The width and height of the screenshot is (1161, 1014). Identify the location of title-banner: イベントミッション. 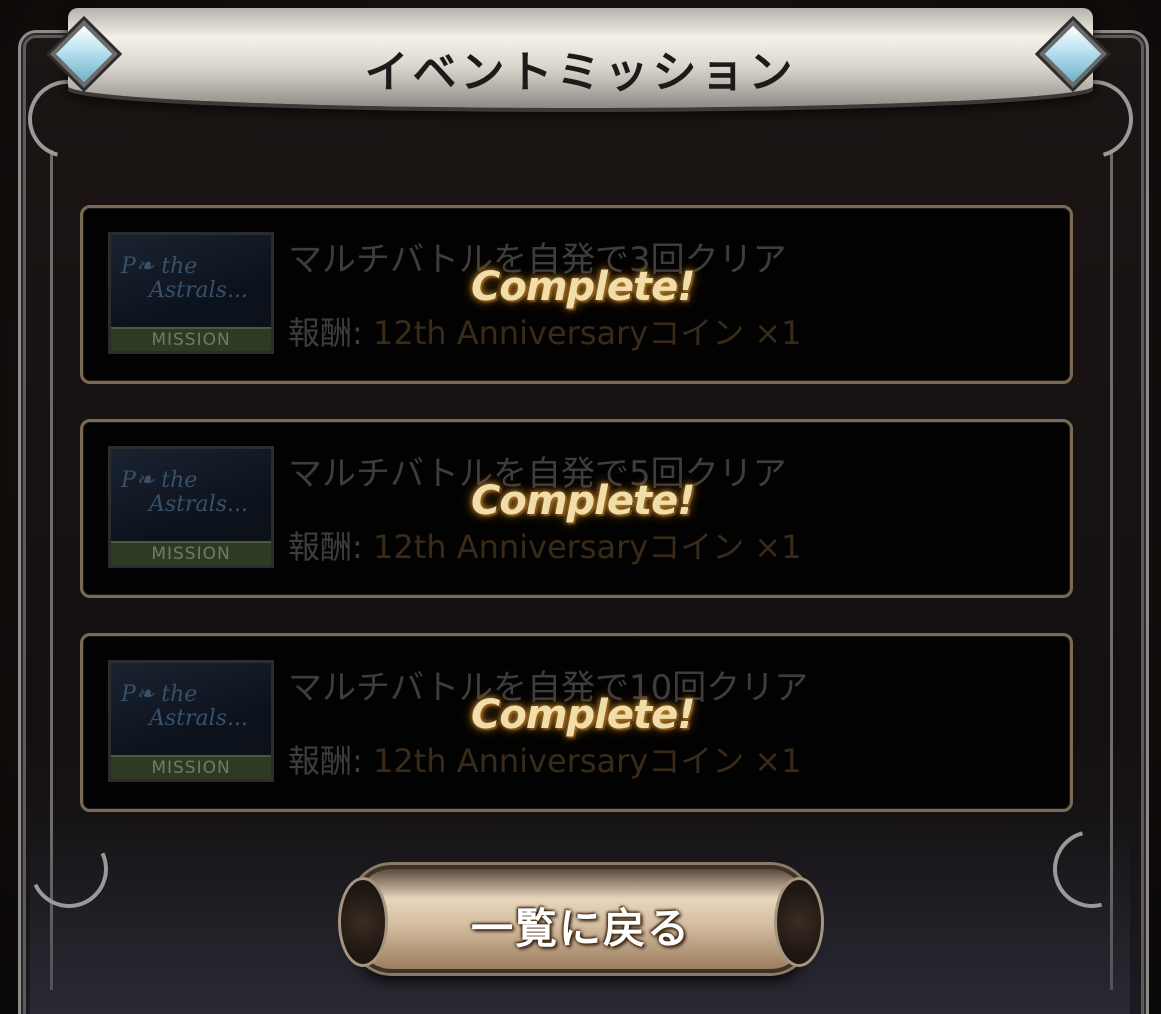
(580, 58).